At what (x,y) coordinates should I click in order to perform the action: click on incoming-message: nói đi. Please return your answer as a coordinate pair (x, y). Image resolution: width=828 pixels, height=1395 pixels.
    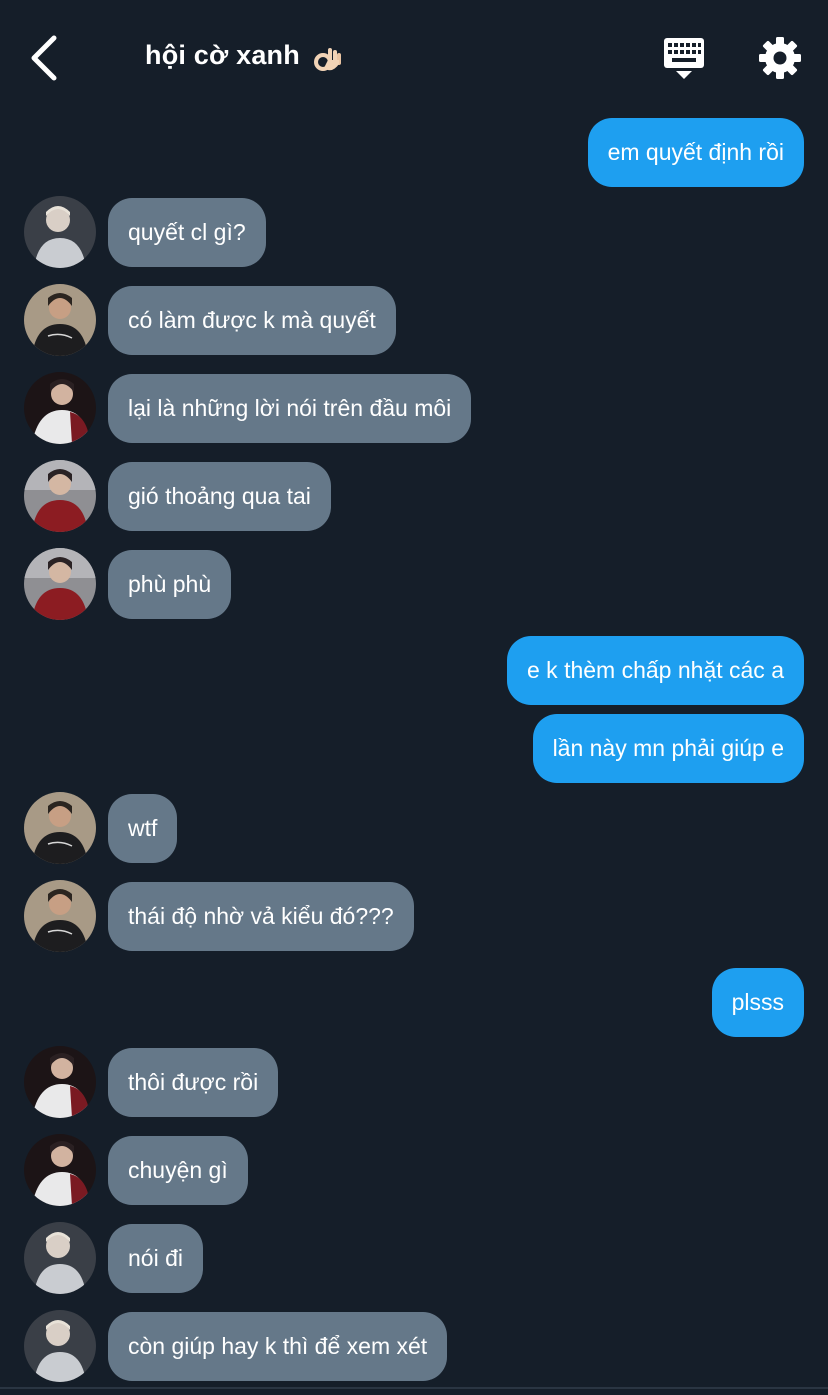
    Looking at the image, I should click on (155, 1258).